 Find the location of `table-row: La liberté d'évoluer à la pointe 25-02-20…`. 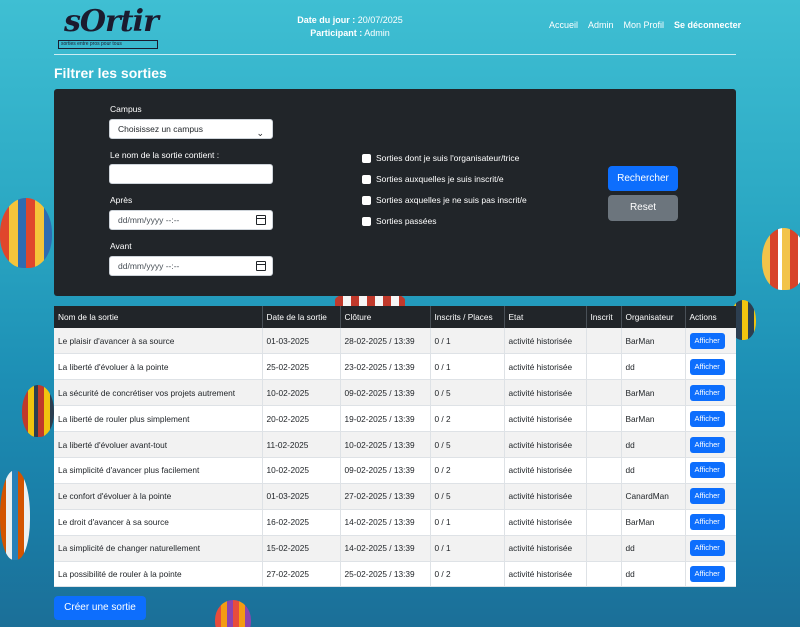

table-row: La liberté d'évoluer à la pointe 25-02-20… is located at coordinates (395, 367).